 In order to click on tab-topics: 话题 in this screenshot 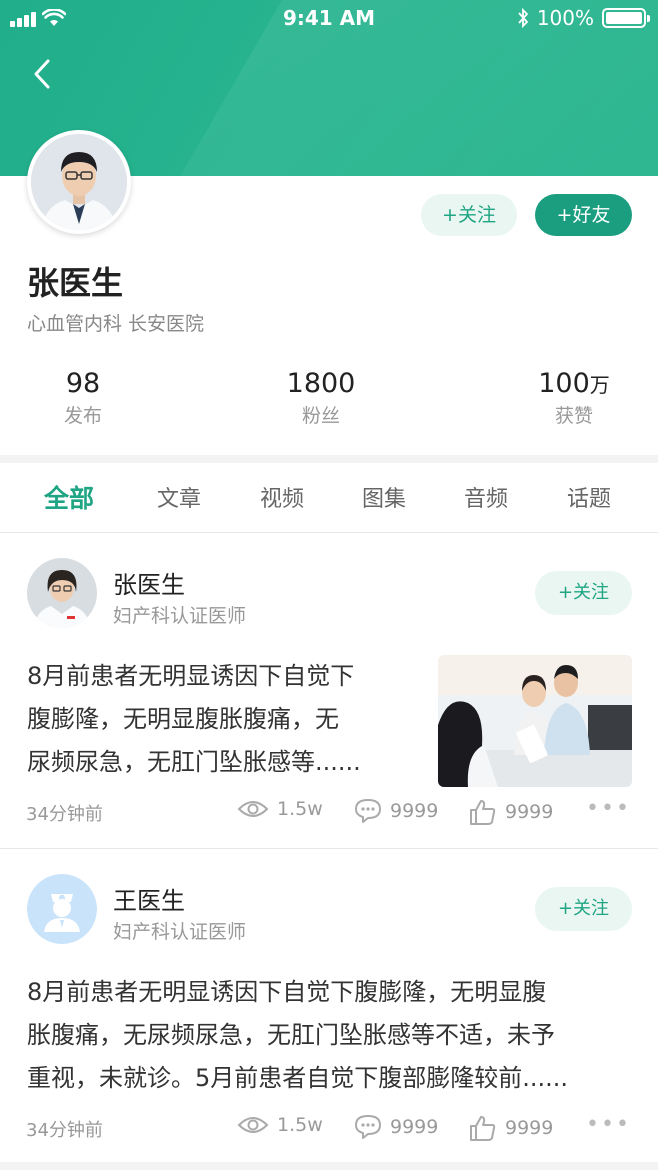, I will do `click(589, 497)`.